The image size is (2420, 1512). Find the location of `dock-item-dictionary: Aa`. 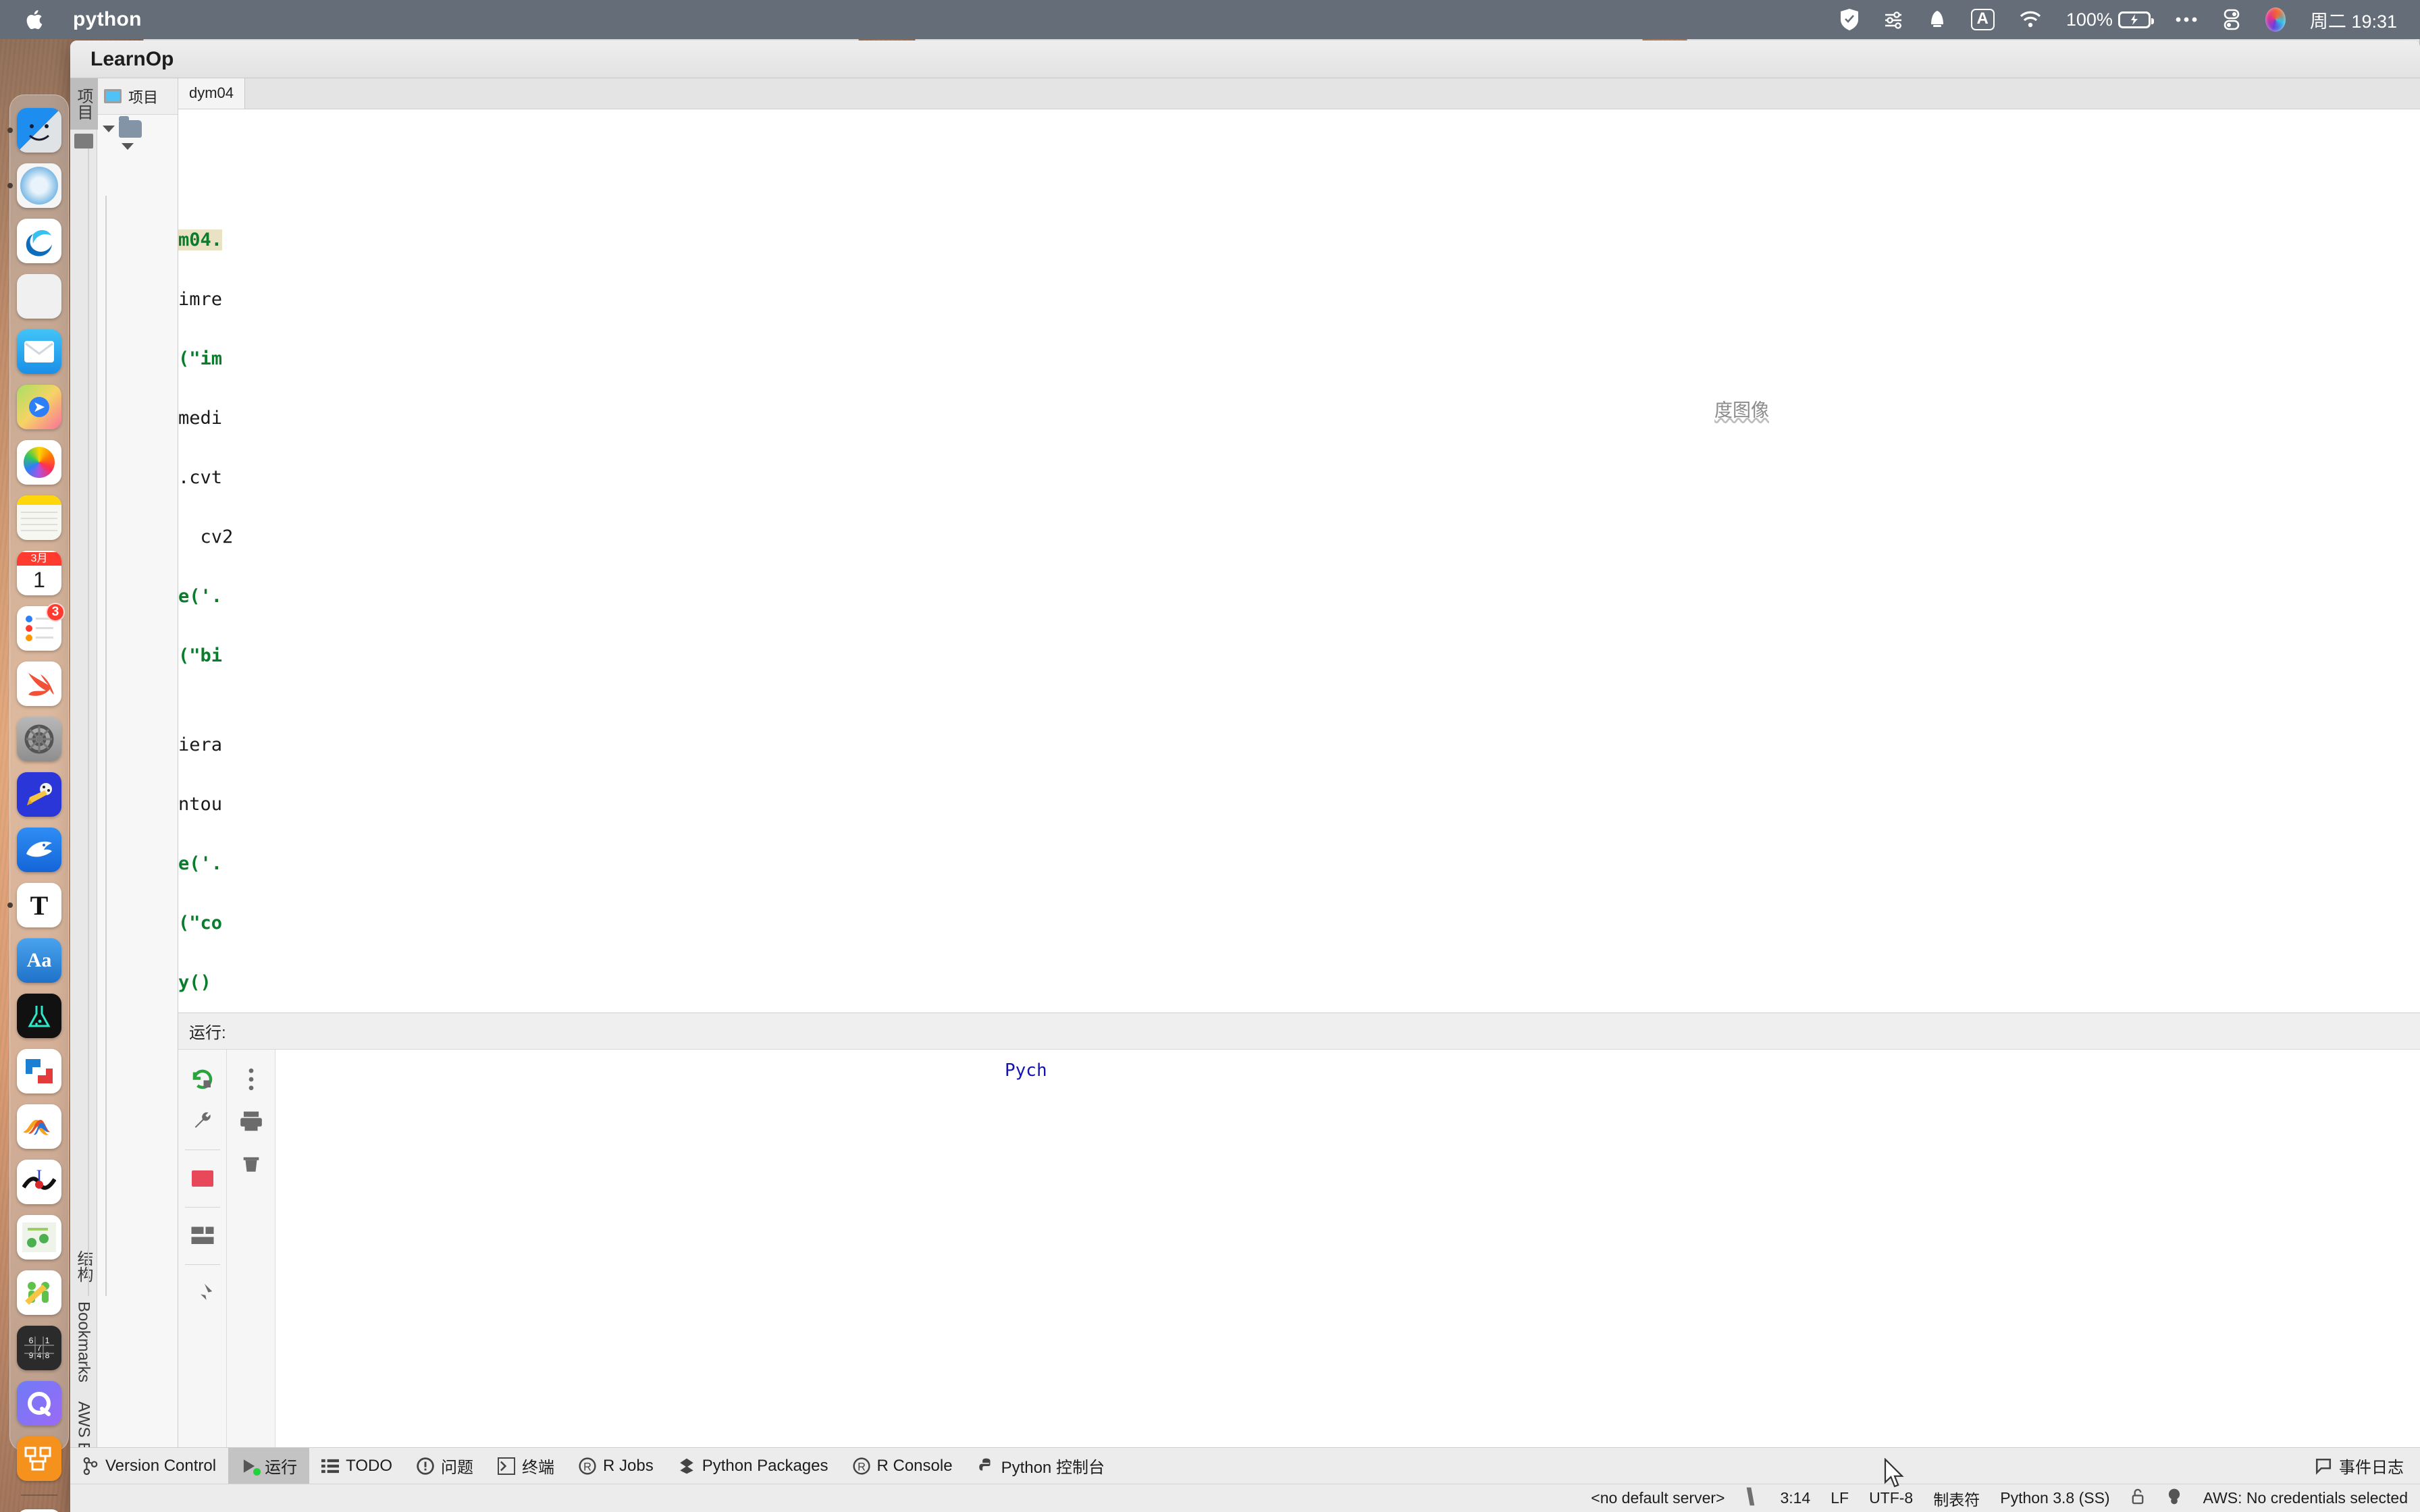

dock-item-dictionary: Aa is located at coordinates (39, 960).